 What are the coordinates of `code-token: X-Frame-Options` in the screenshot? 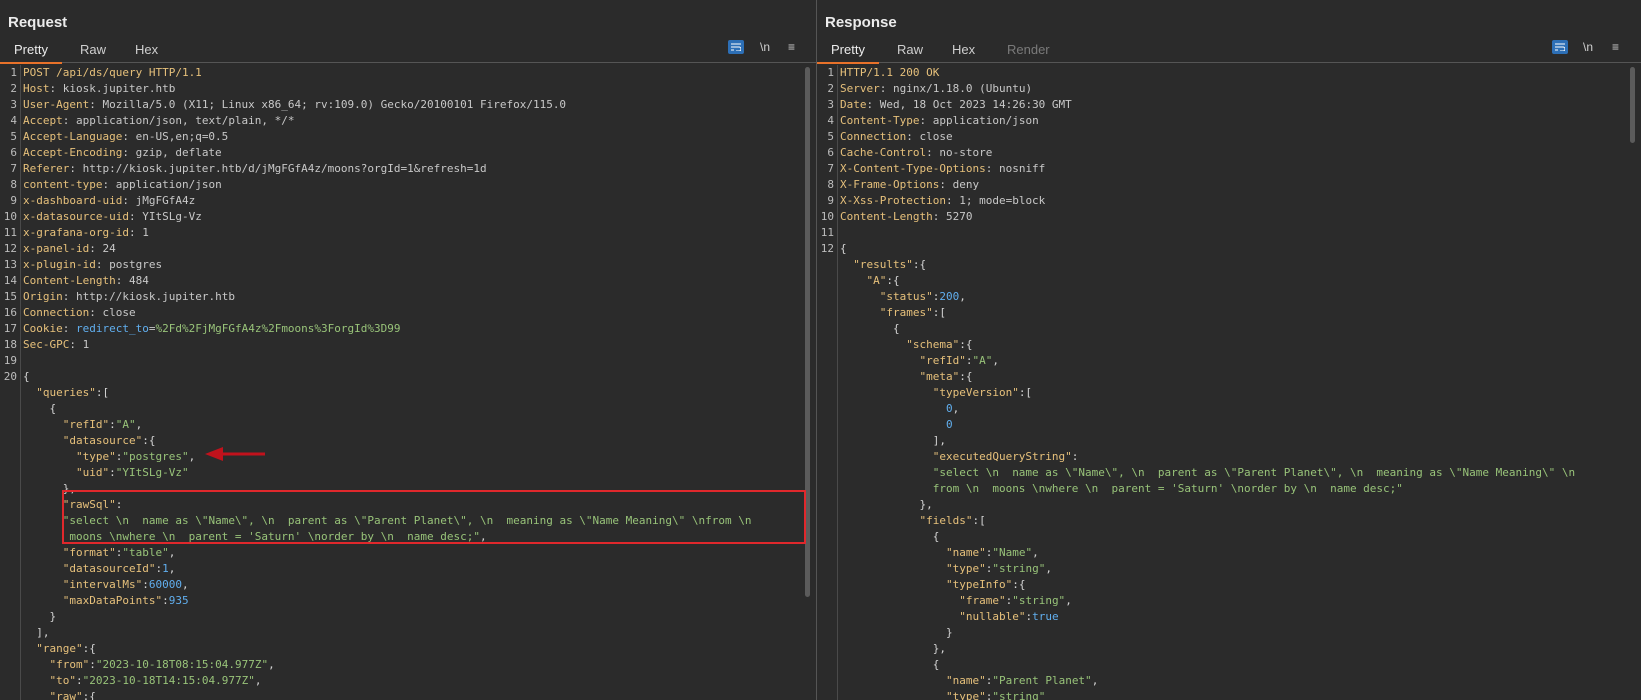 It's located at (890, 184).